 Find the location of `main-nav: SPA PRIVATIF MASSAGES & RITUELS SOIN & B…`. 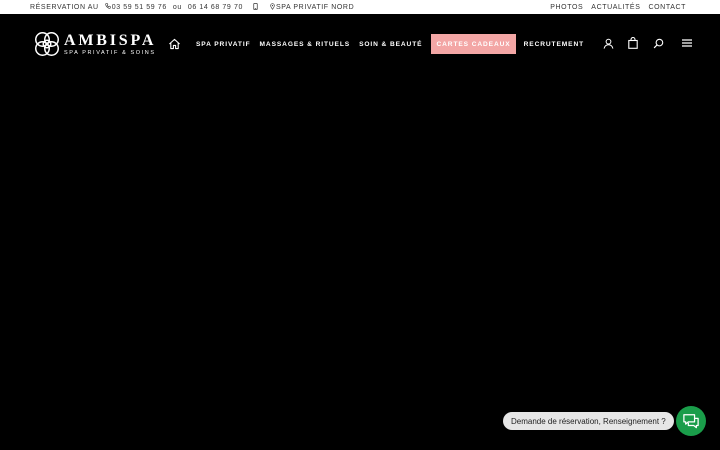

main-nav: SPA PRIVATIF MASSAGES & RITUELS SOIN & B… is located at coordinates (390, 44).